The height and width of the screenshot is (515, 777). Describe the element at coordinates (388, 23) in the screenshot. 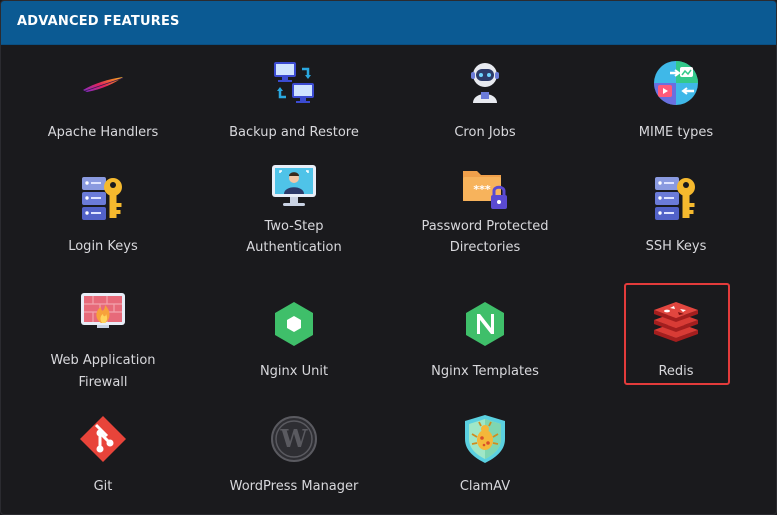

I see `panel-header: ADVANCED FEATURES` at that location.